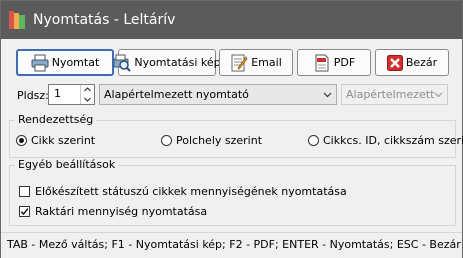 The width and height of the screenshot is (463, 258). What do you see at coordinates (219, 140) in the screenshot?
I see `sort-option-label: Polchely szerint` at bounding box center [219, 140].